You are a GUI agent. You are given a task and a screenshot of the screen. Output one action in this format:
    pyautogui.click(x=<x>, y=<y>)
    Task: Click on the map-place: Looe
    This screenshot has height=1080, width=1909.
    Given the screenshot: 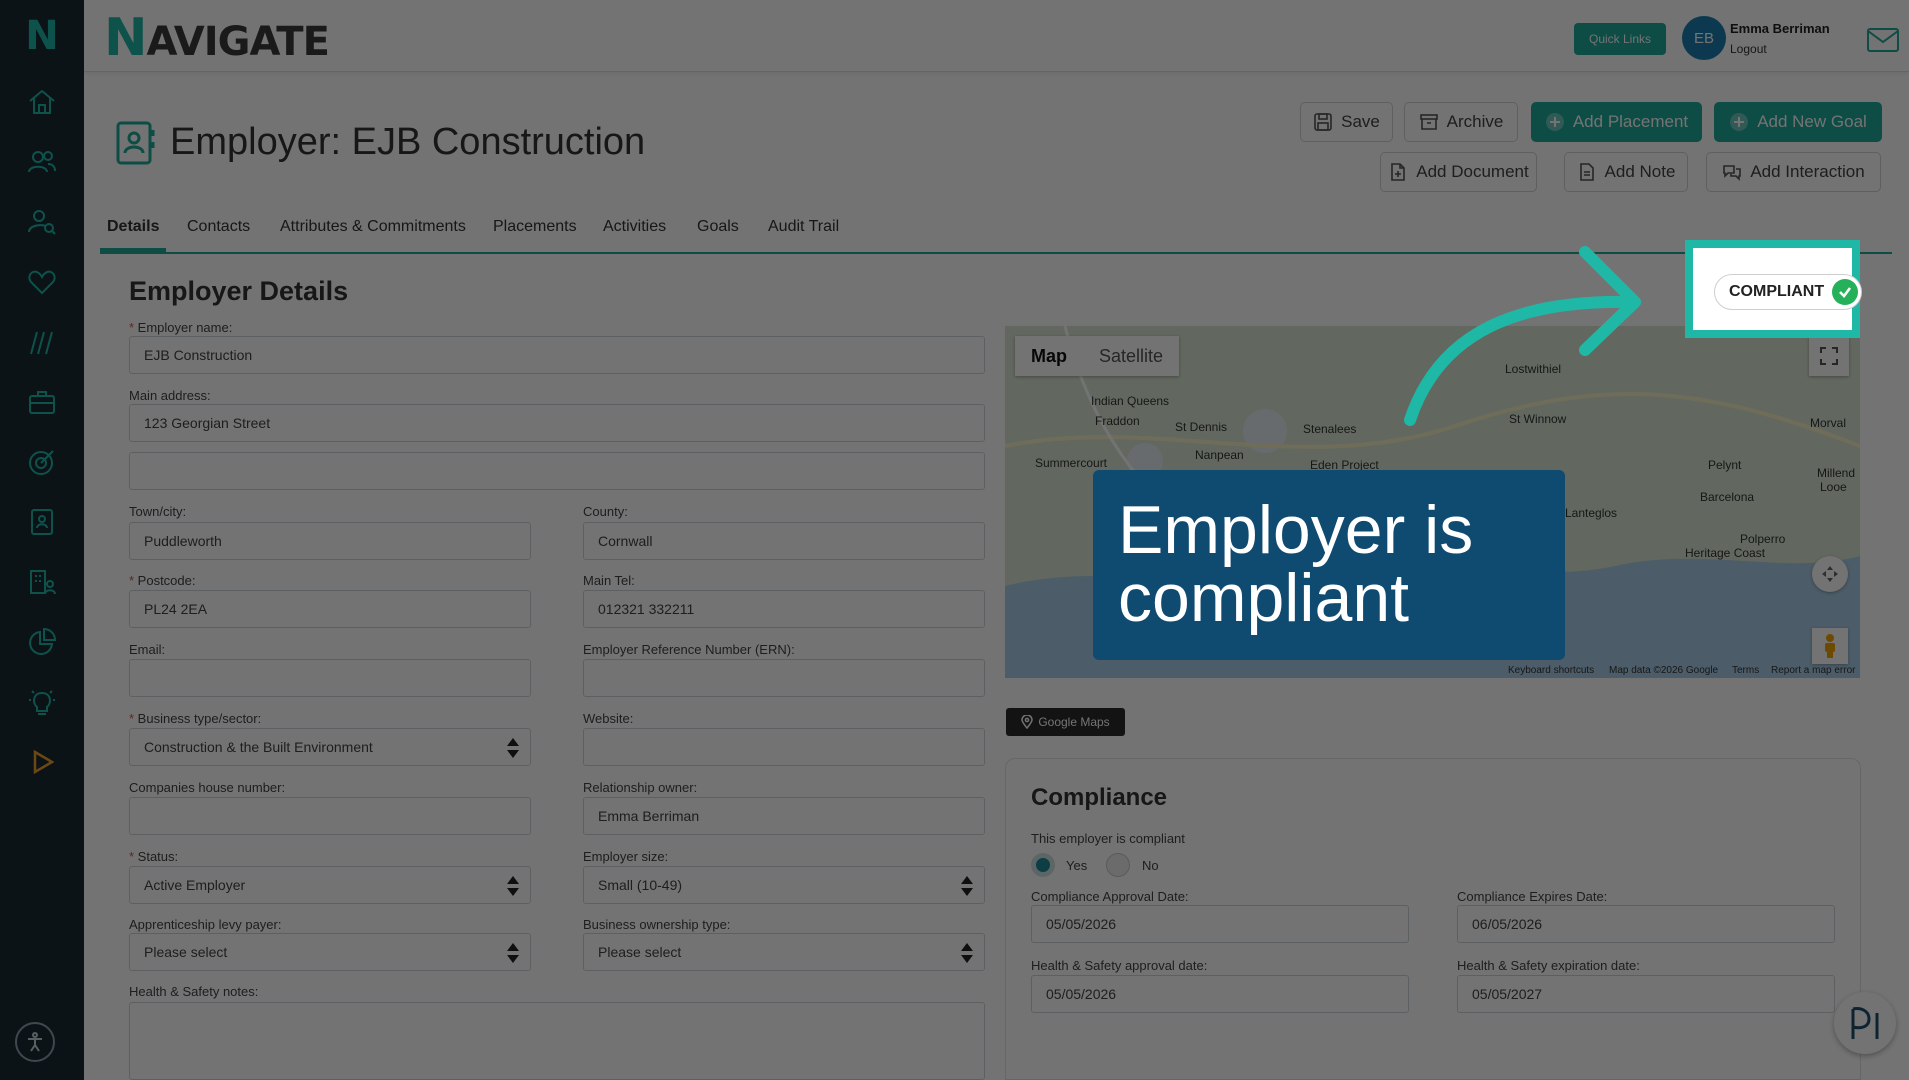 What is the action you would take?
    pyautogui.click(x=1833, y=487)
    